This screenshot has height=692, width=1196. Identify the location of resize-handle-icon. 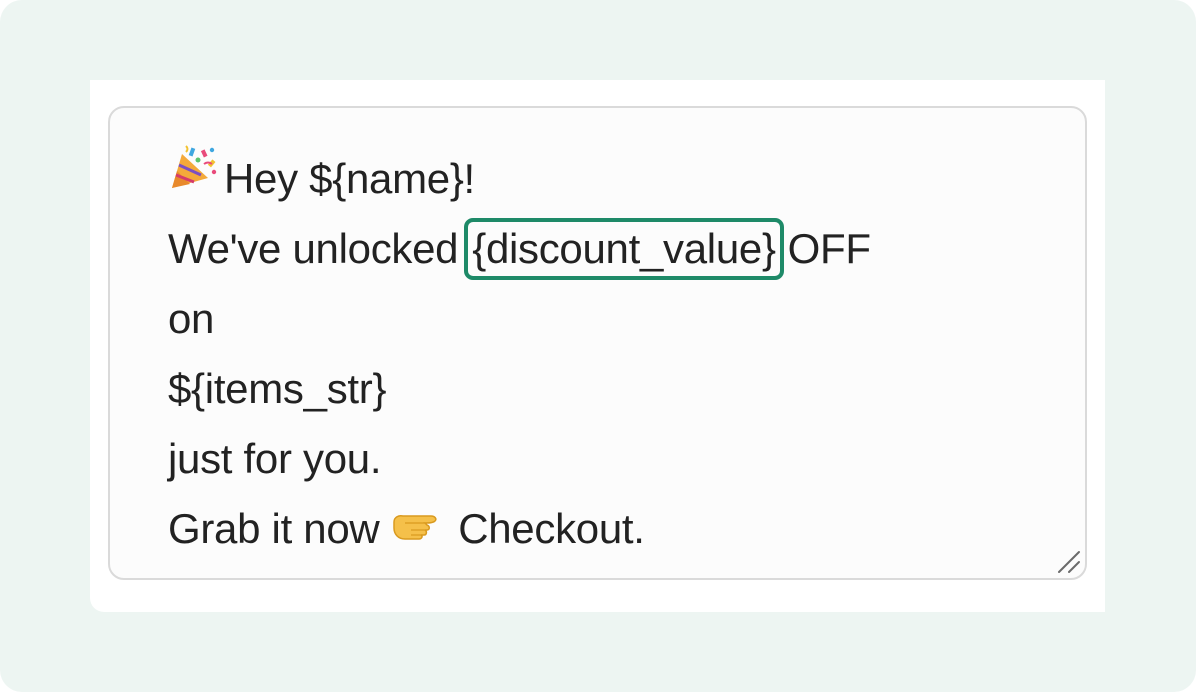
(1069, 562).